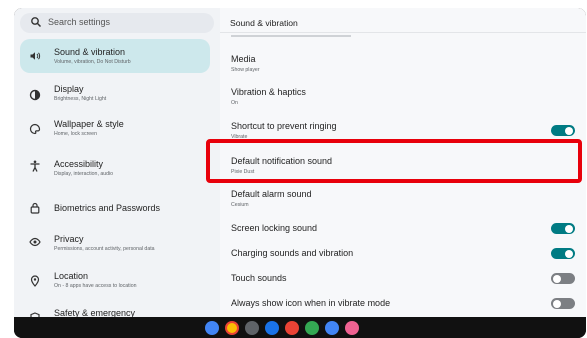 The width and height of the screenshot is (587, 338). I want to click on row-title: Default alarm sound, so click(271, 194).